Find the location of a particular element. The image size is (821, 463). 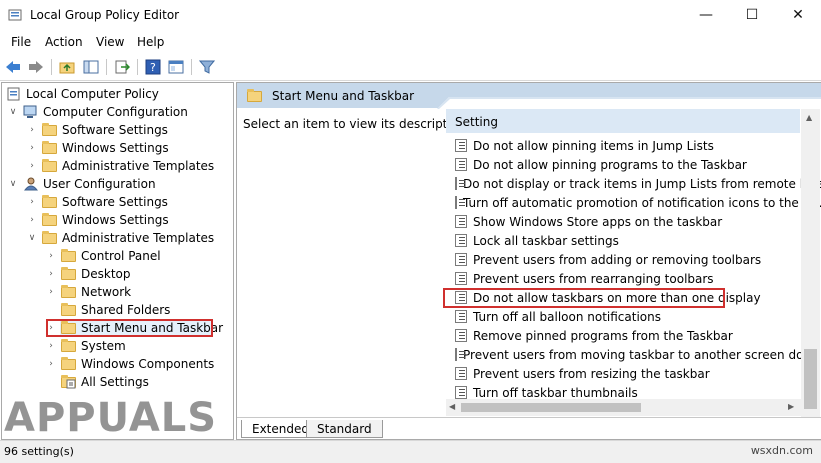

export-list-icon is located at coordinates (122, 67).